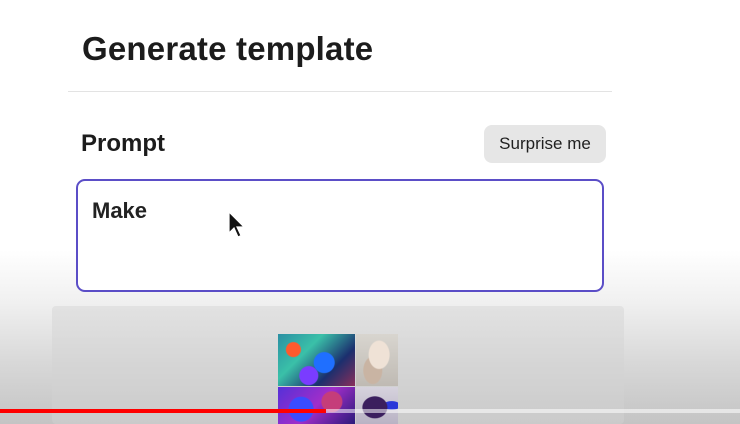  I want to click on portrait-thumbnail, so click(377, 360).